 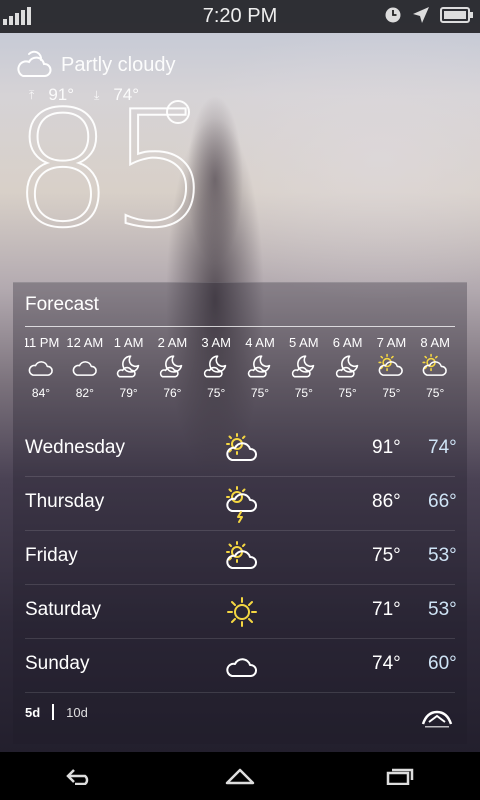 I want to click on day-name: Saturday, so click(x=63, y=609).